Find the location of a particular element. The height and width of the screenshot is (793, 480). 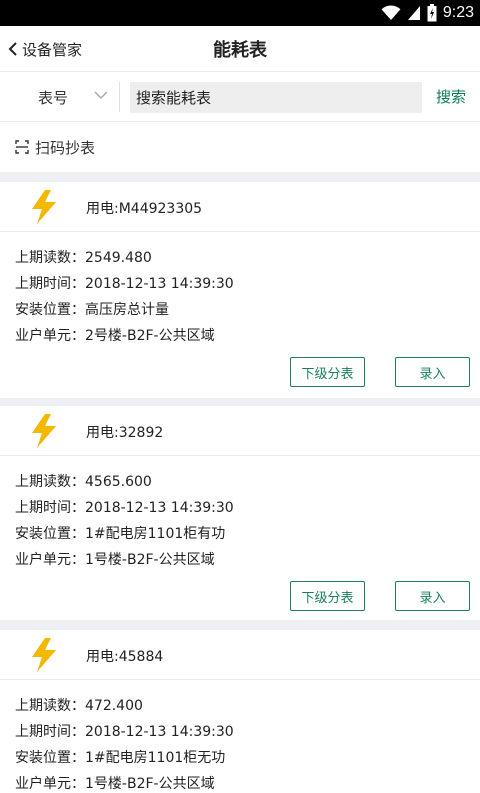

scan-meter-button: 扫码抄表 is located at coordinates (240, 147).